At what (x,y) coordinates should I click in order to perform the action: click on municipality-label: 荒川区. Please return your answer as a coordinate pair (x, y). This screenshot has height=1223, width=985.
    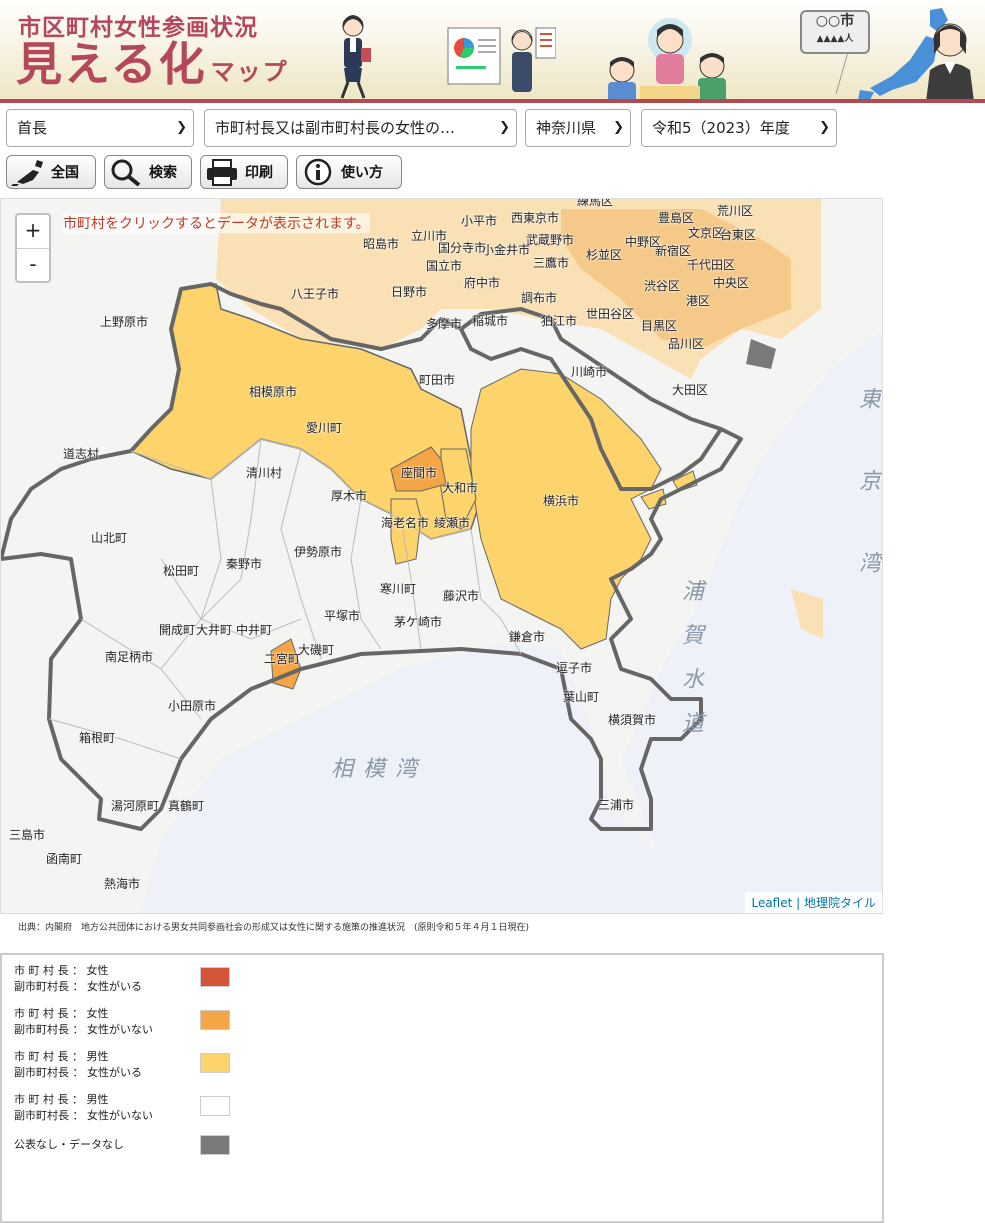
    Looking at the image, I should click on (735, 210).